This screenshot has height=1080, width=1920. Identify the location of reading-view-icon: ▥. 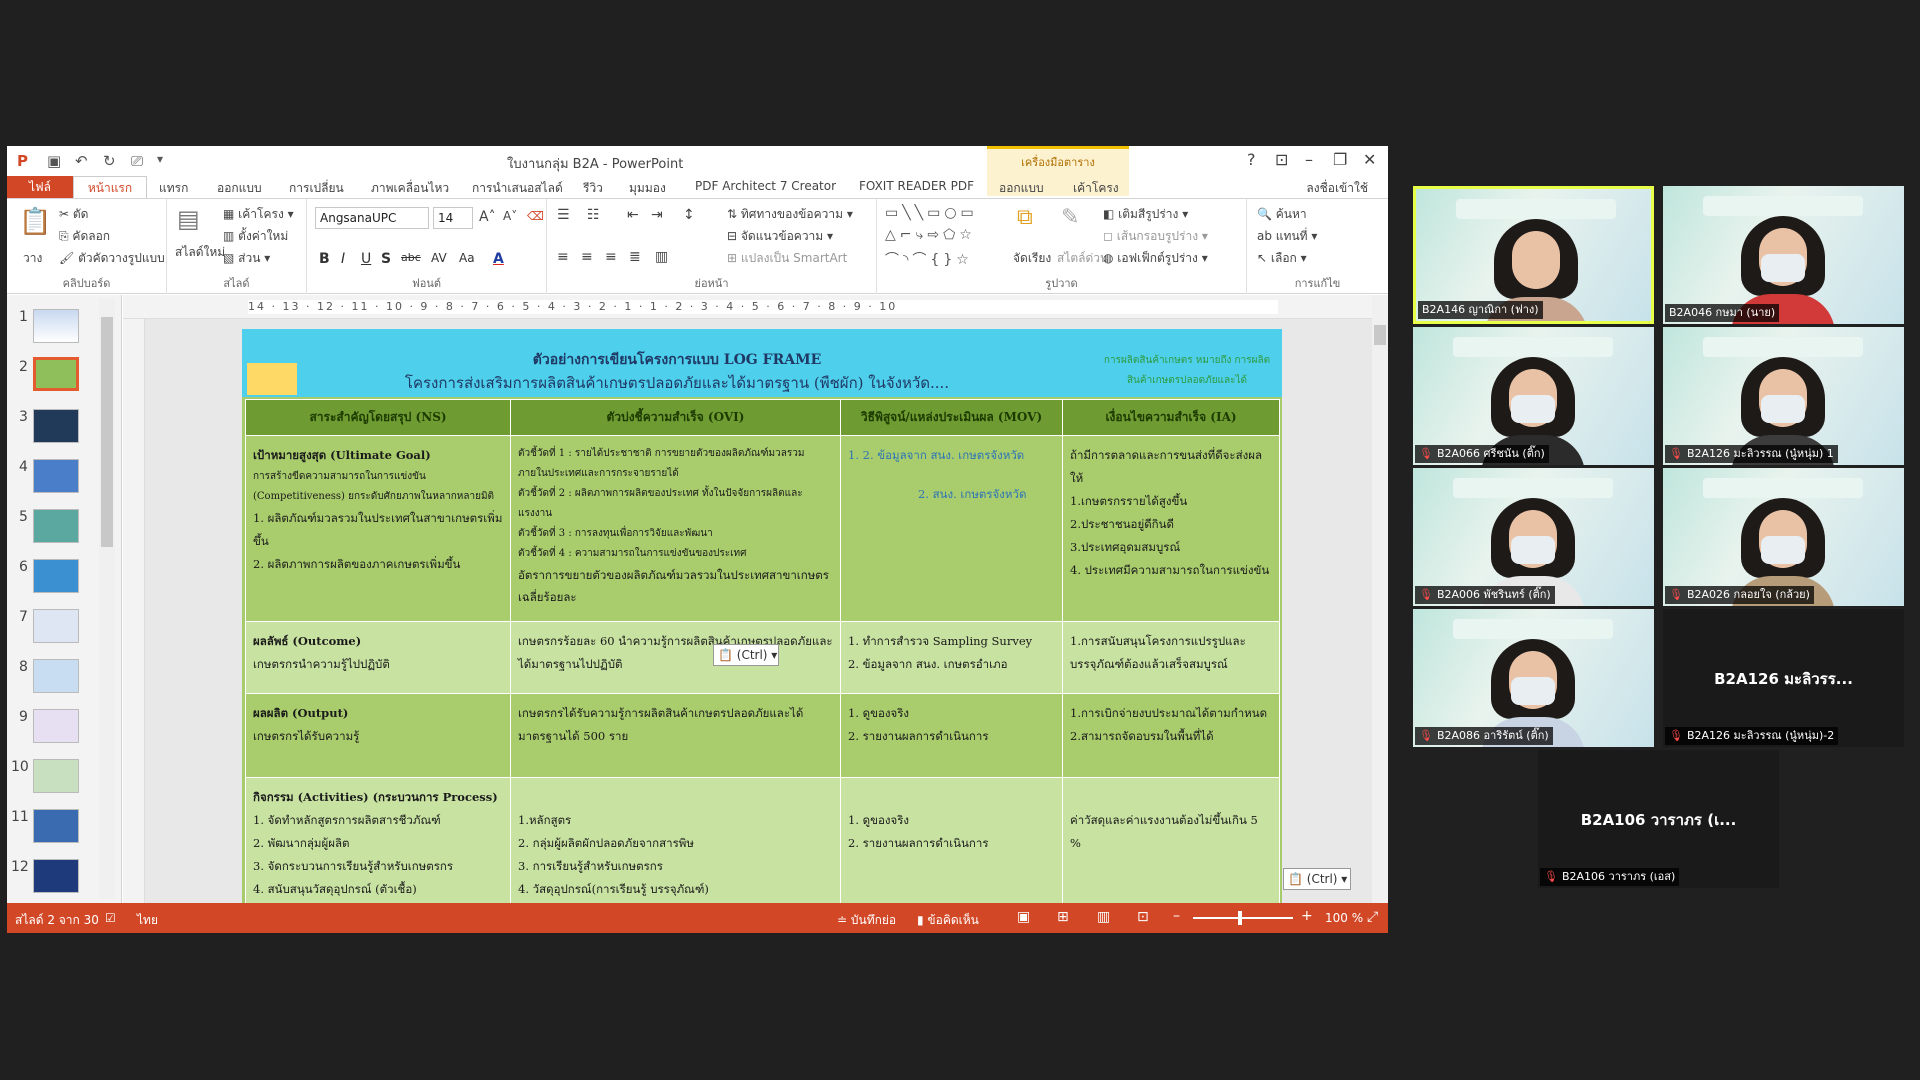
(1103, 917).